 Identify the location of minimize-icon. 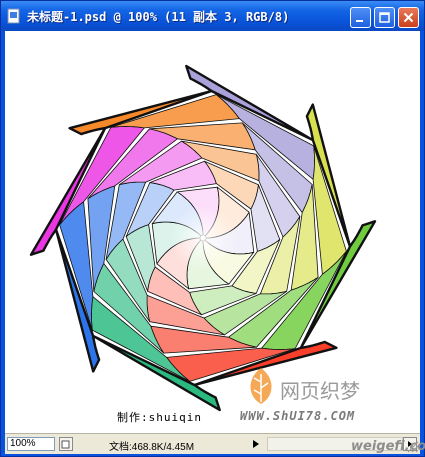
(359, 21).